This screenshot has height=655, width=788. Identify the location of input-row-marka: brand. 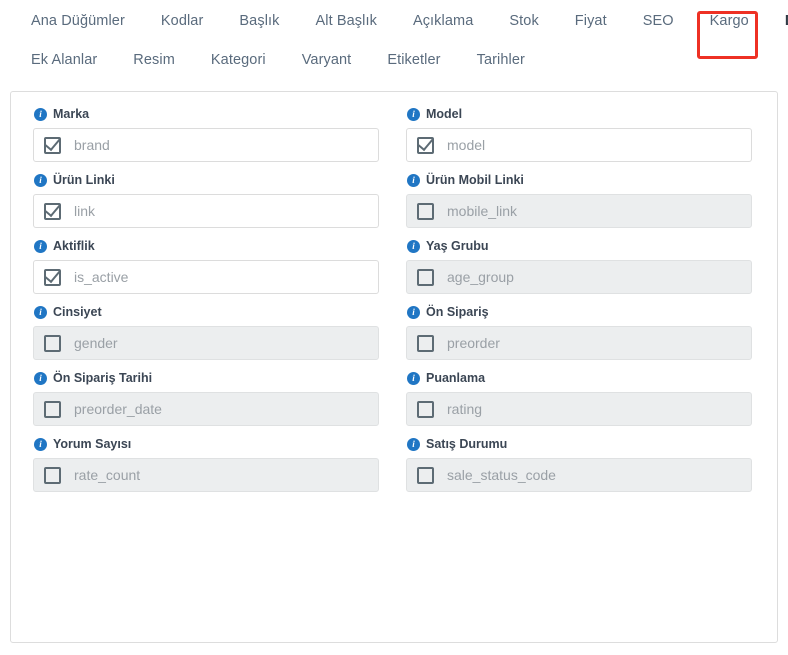
(206, 145).